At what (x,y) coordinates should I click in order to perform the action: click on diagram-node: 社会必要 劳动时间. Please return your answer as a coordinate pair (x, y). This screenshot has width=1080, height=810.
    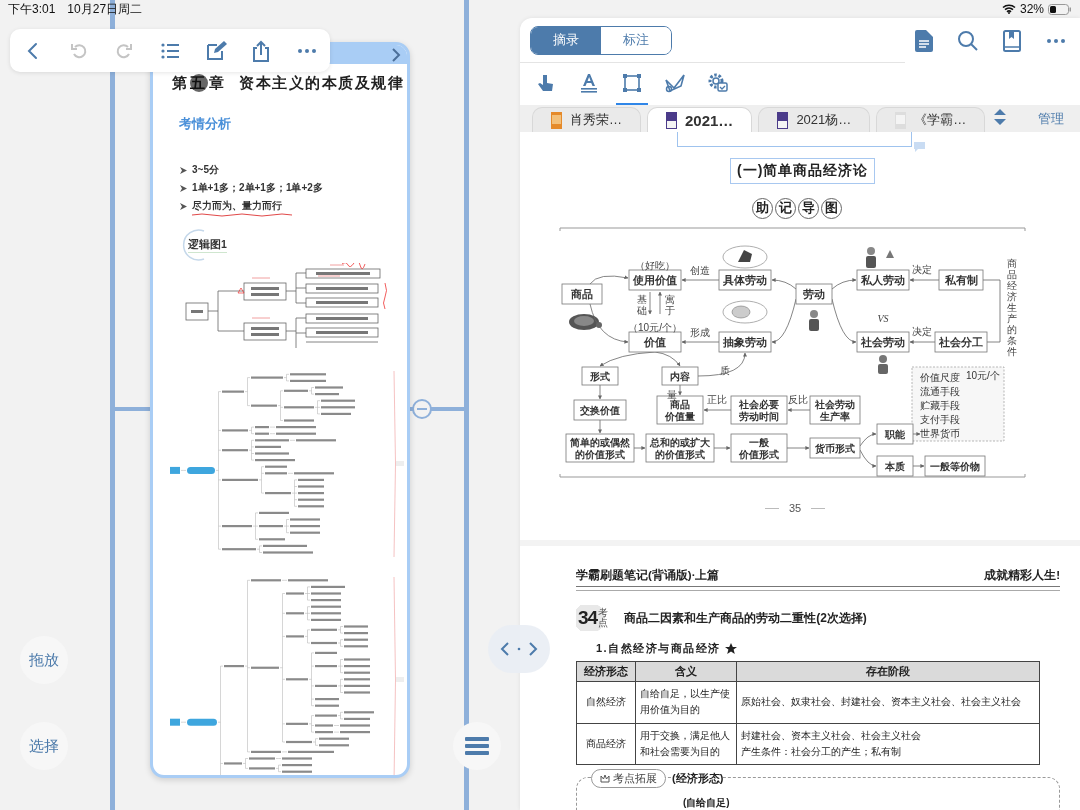
    Looking at the image, I should click on (759, 410).